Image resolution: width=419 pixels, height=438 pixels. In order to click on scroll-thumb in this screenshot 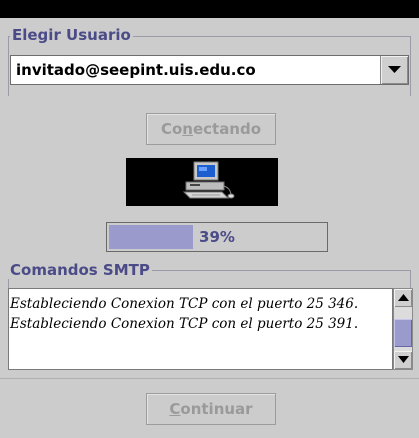, I will do `click(403, 333)`.